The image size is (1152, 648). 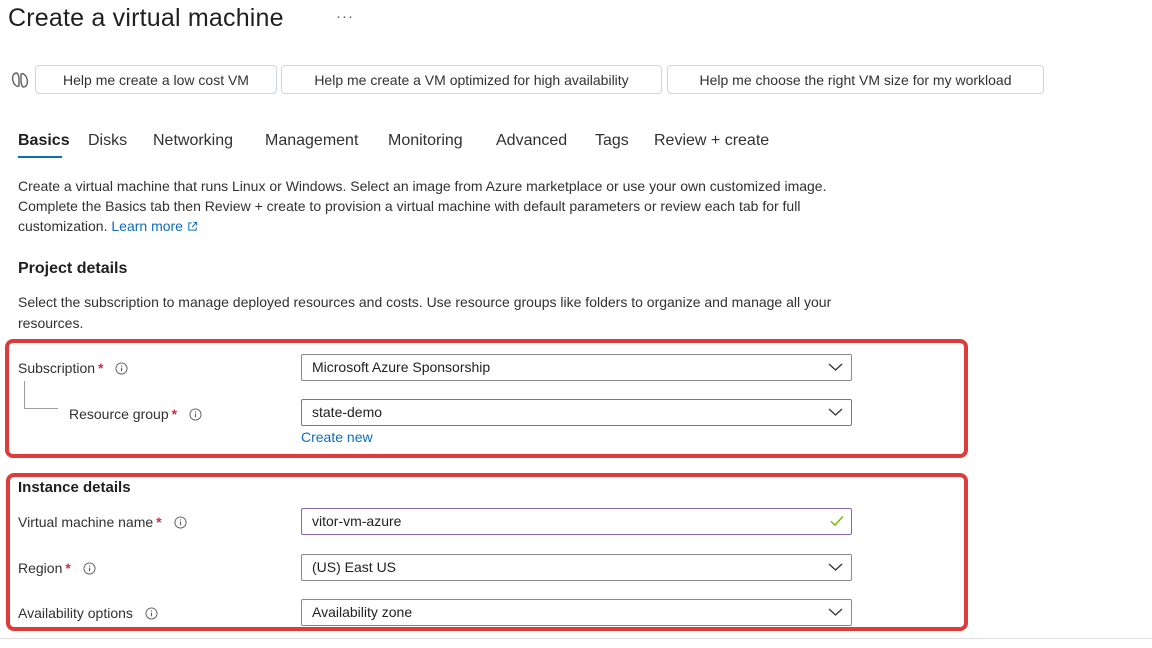 I want to click on tab-review-create: Review + create, so click(x=711, y=141).